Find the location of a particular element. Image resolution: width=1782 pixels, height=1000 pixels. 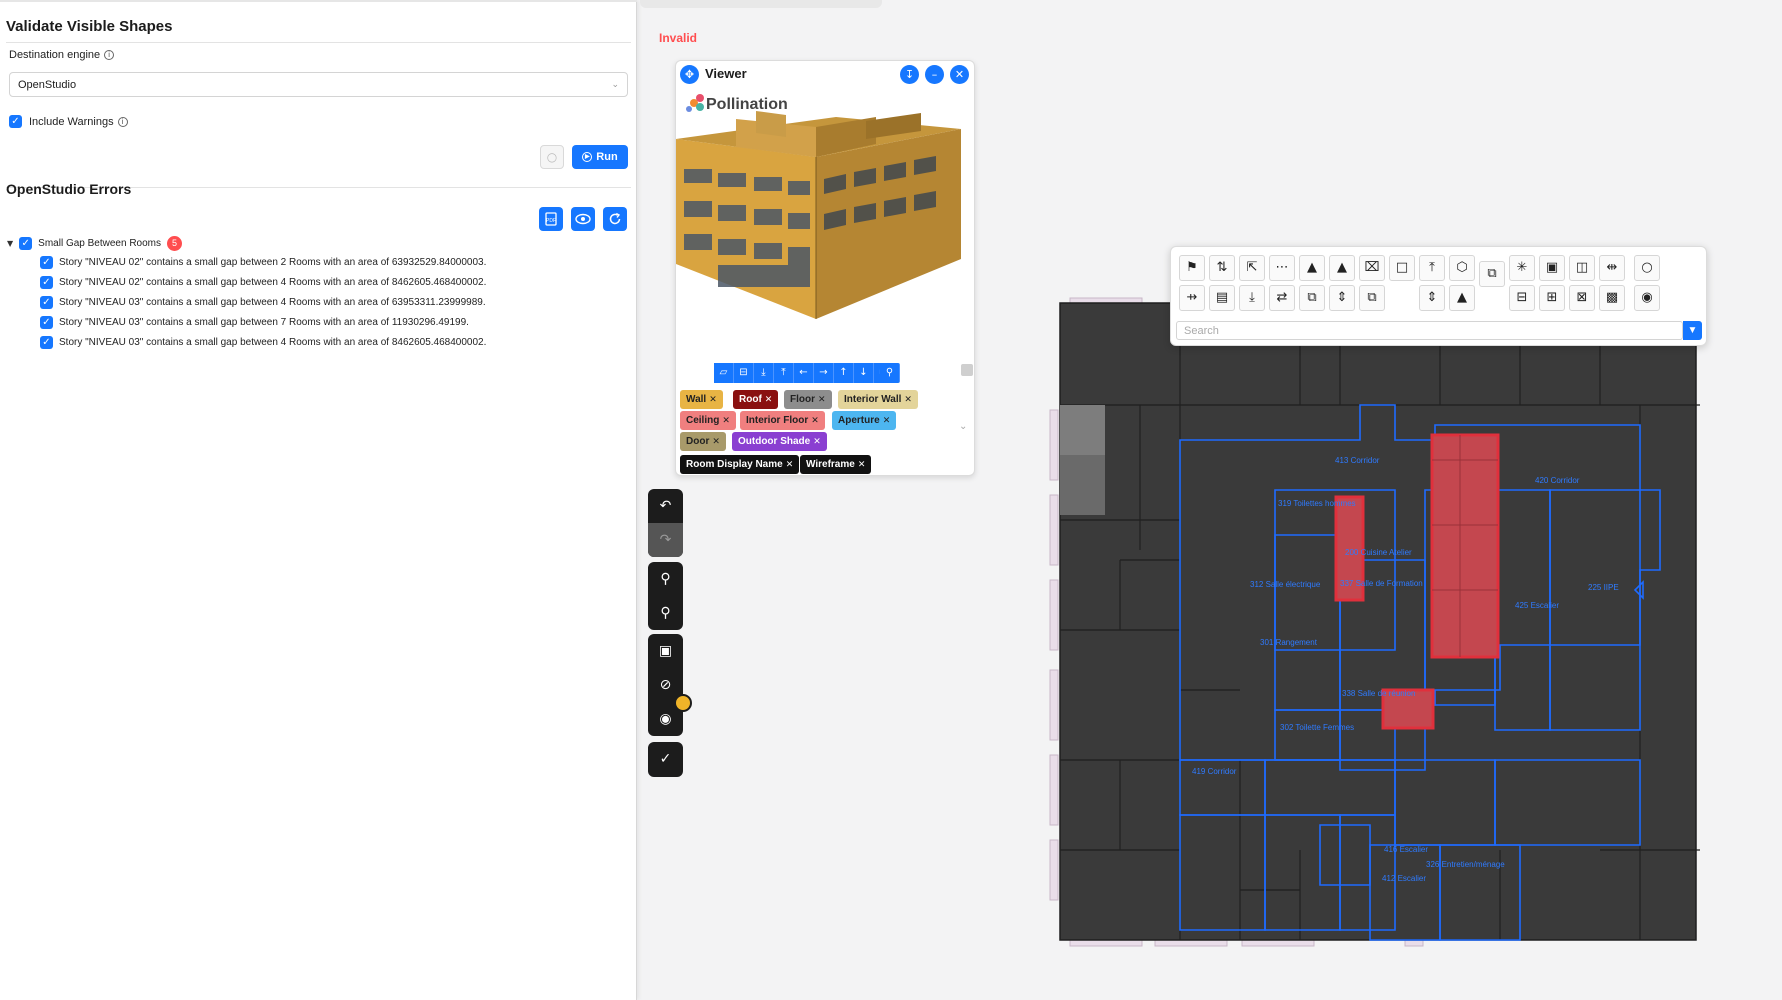

tag-roof: Roof ✕ is located at coordinates (756, 399).